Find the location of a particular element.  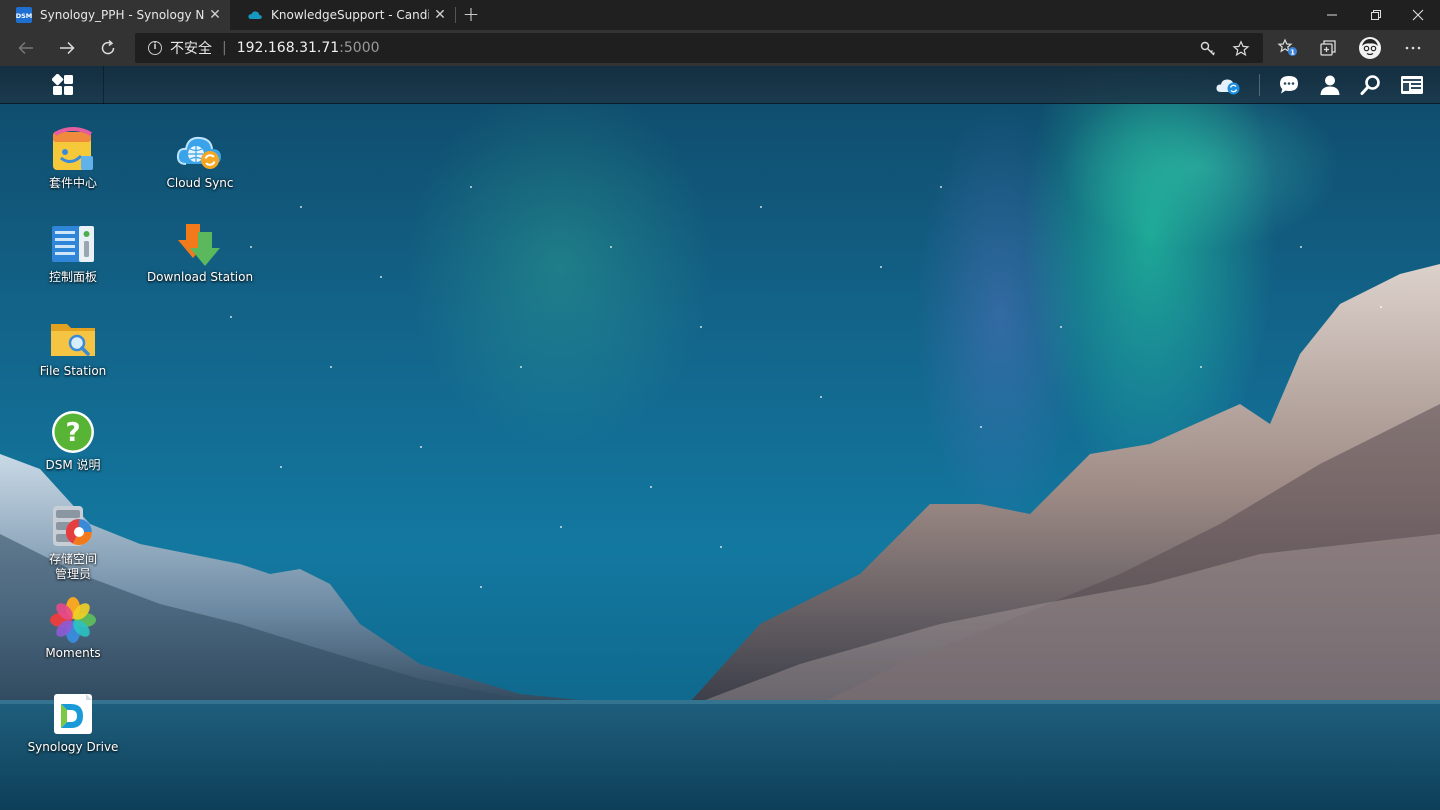

dsm-taskbar is located at coordinates (720, 85).